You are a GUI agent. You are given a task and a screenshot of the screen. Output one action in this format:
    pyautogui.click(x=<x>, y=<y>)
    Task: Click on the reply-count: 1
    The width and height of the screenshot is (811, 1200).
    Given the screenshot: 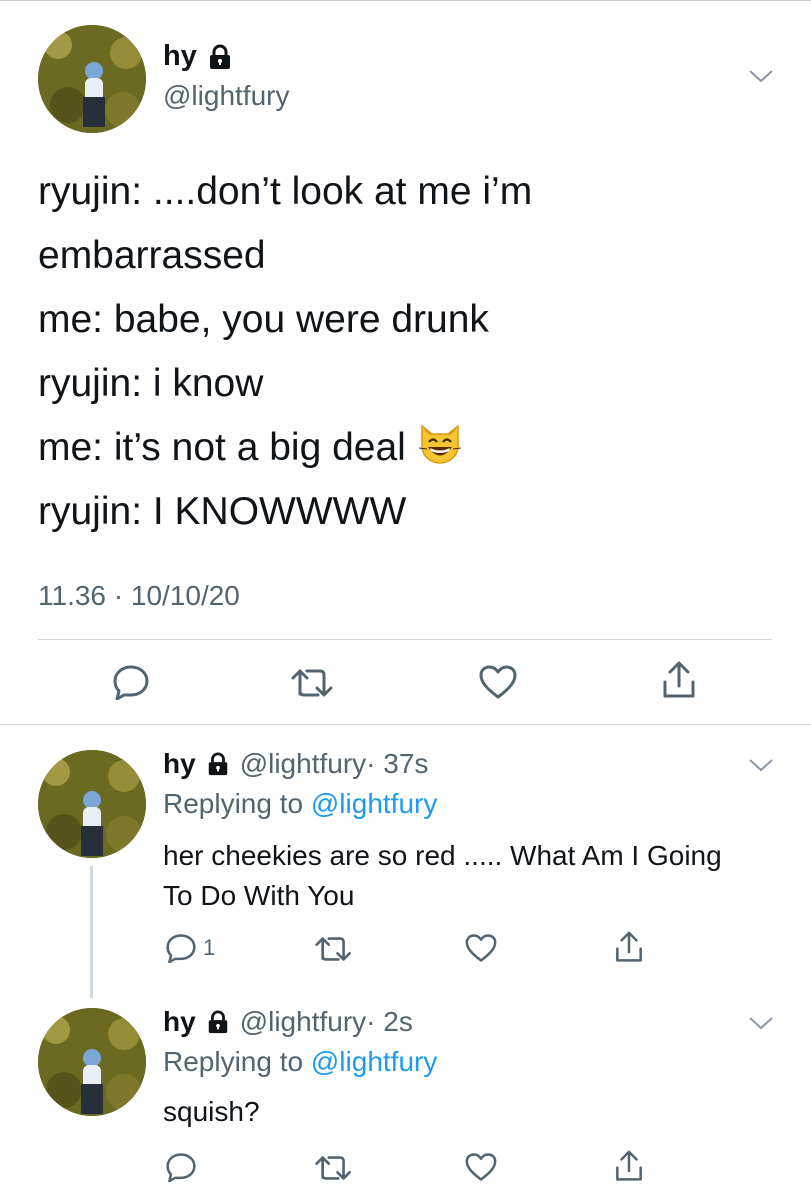 What is the action you would take?
    pyautogui.click(x=209, y=947)
    